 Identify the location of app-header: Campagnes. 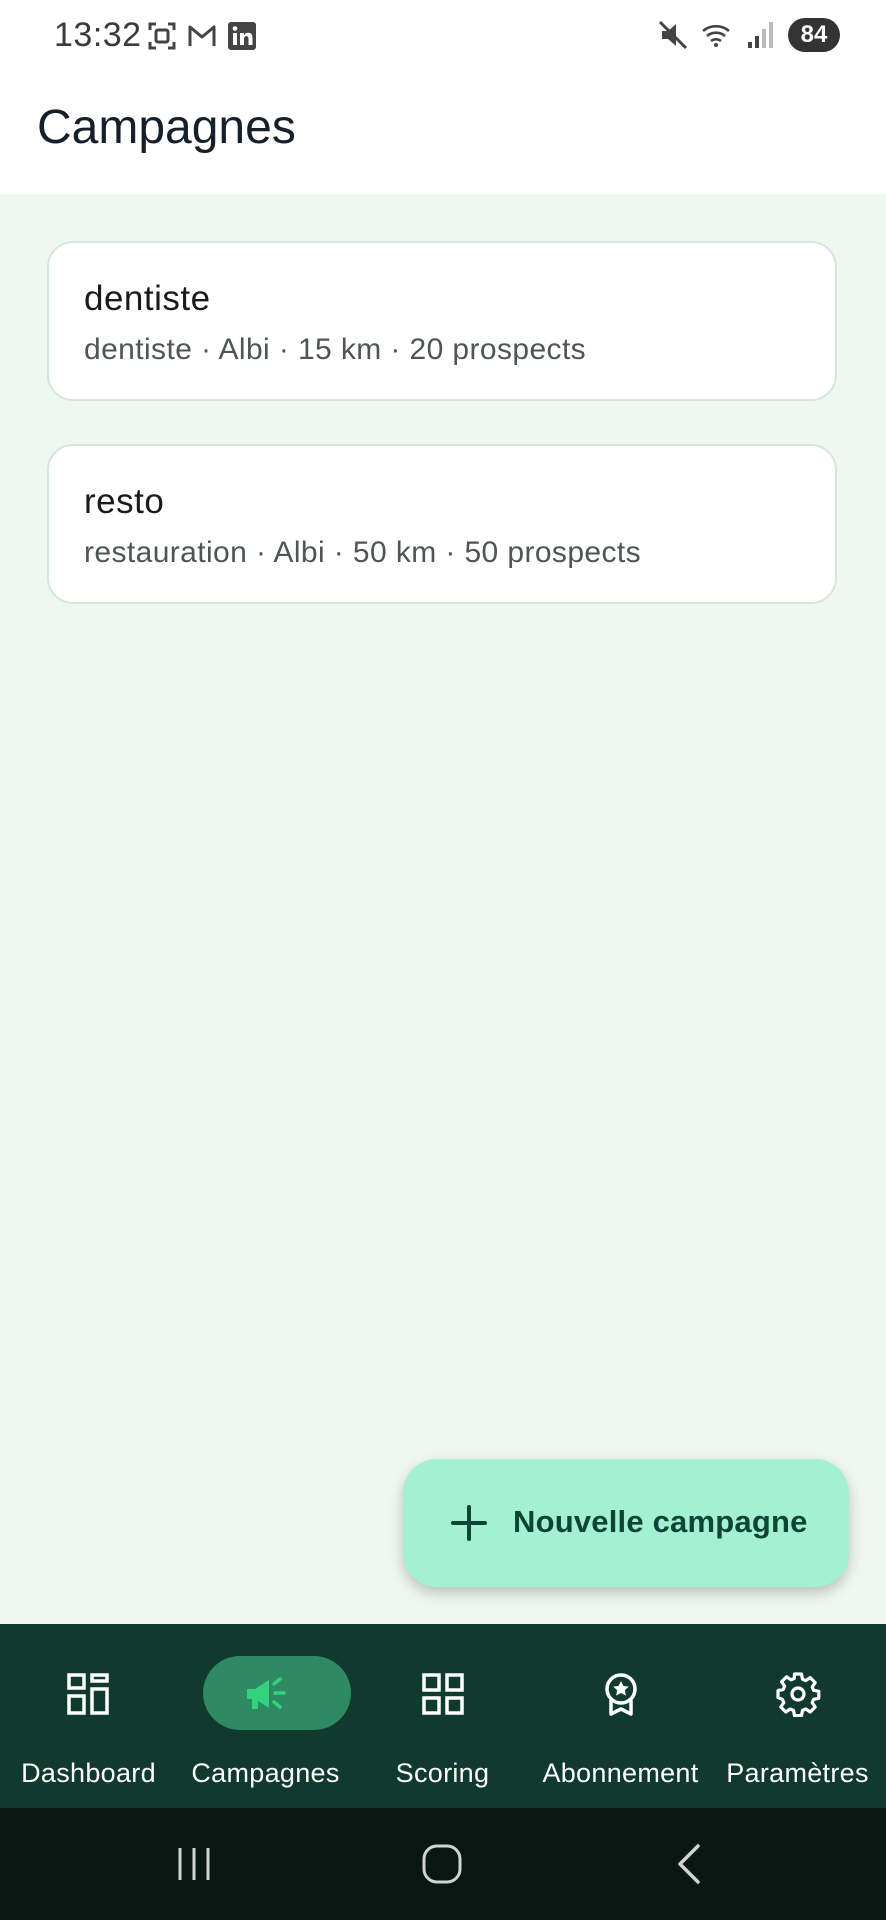
(443, 133).